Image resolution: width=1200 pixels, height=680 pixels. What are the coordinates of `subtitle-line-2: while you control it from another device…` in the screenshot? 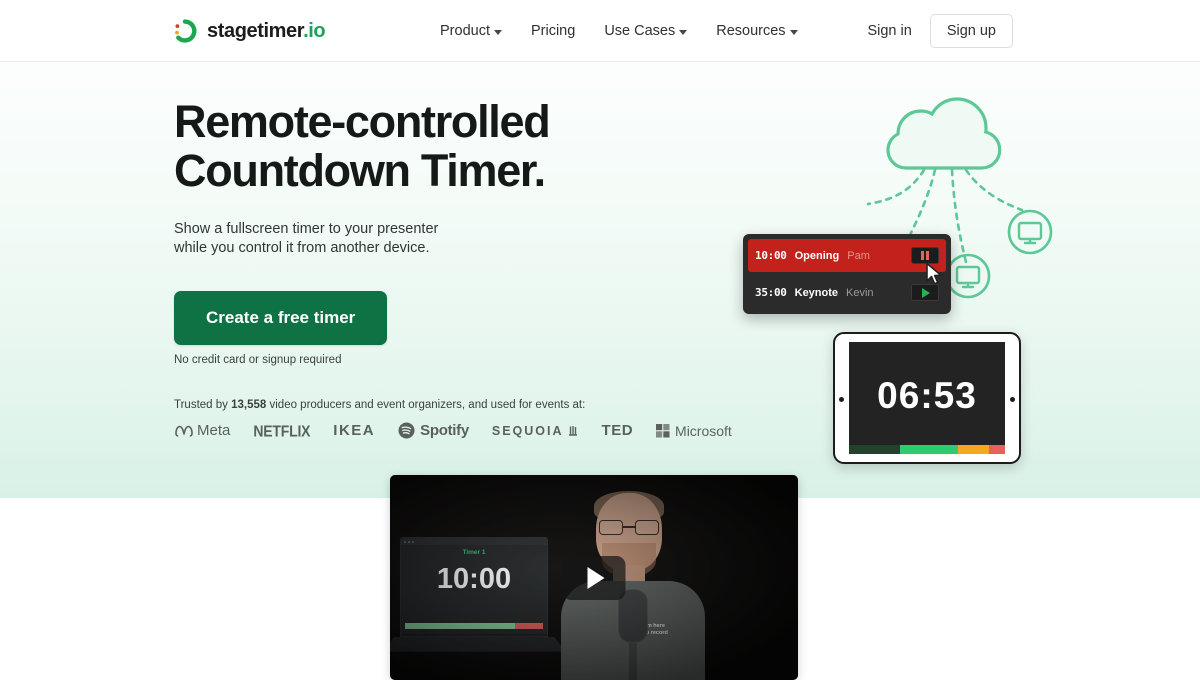 It's located at (302, 248).